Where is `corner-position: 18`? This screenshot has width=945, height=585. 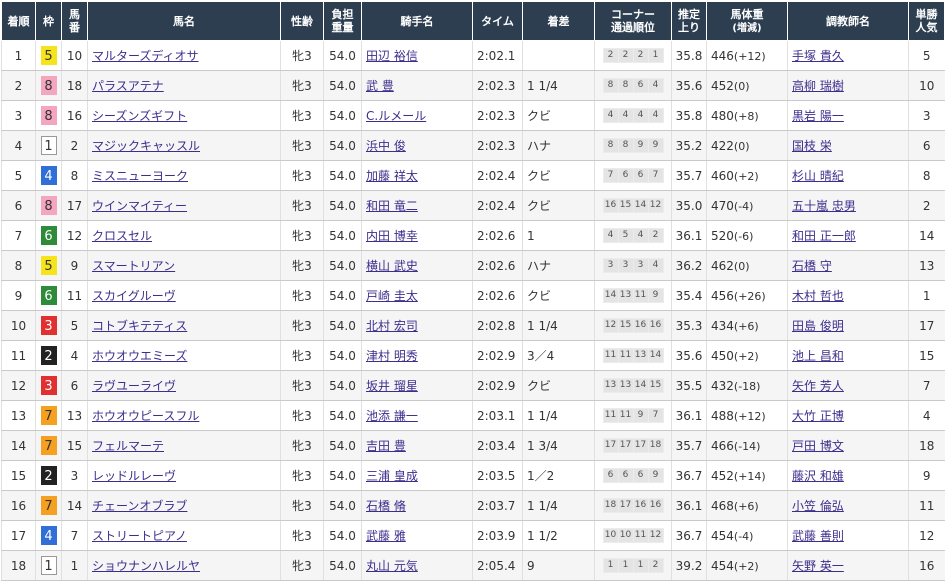 corner-position: 18 is located at coordinates (655, 445).